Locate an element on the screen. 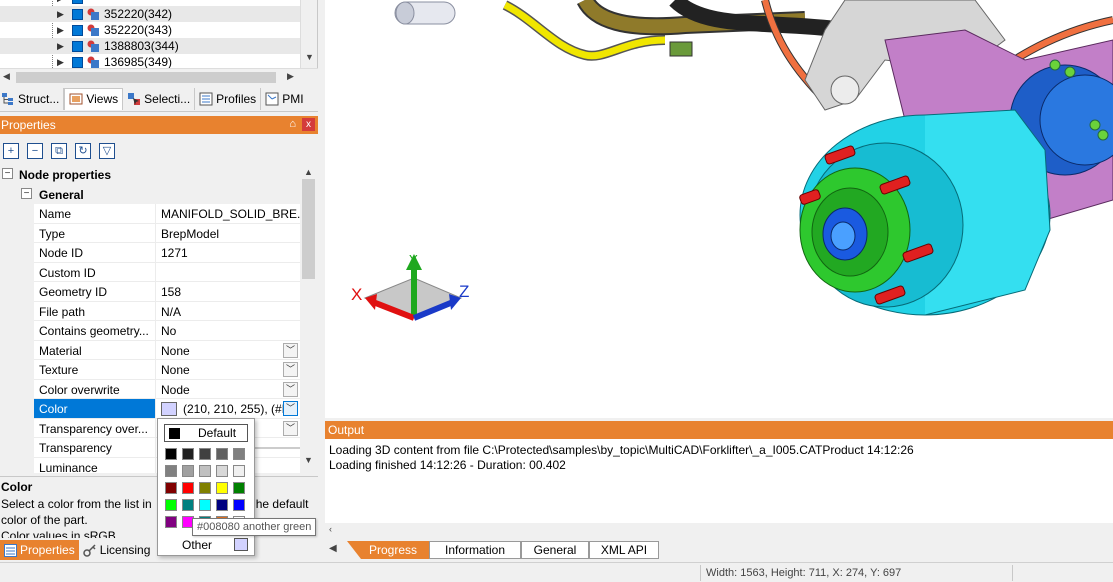  tab-pmi: PMI is located at coordinates (284, 99).